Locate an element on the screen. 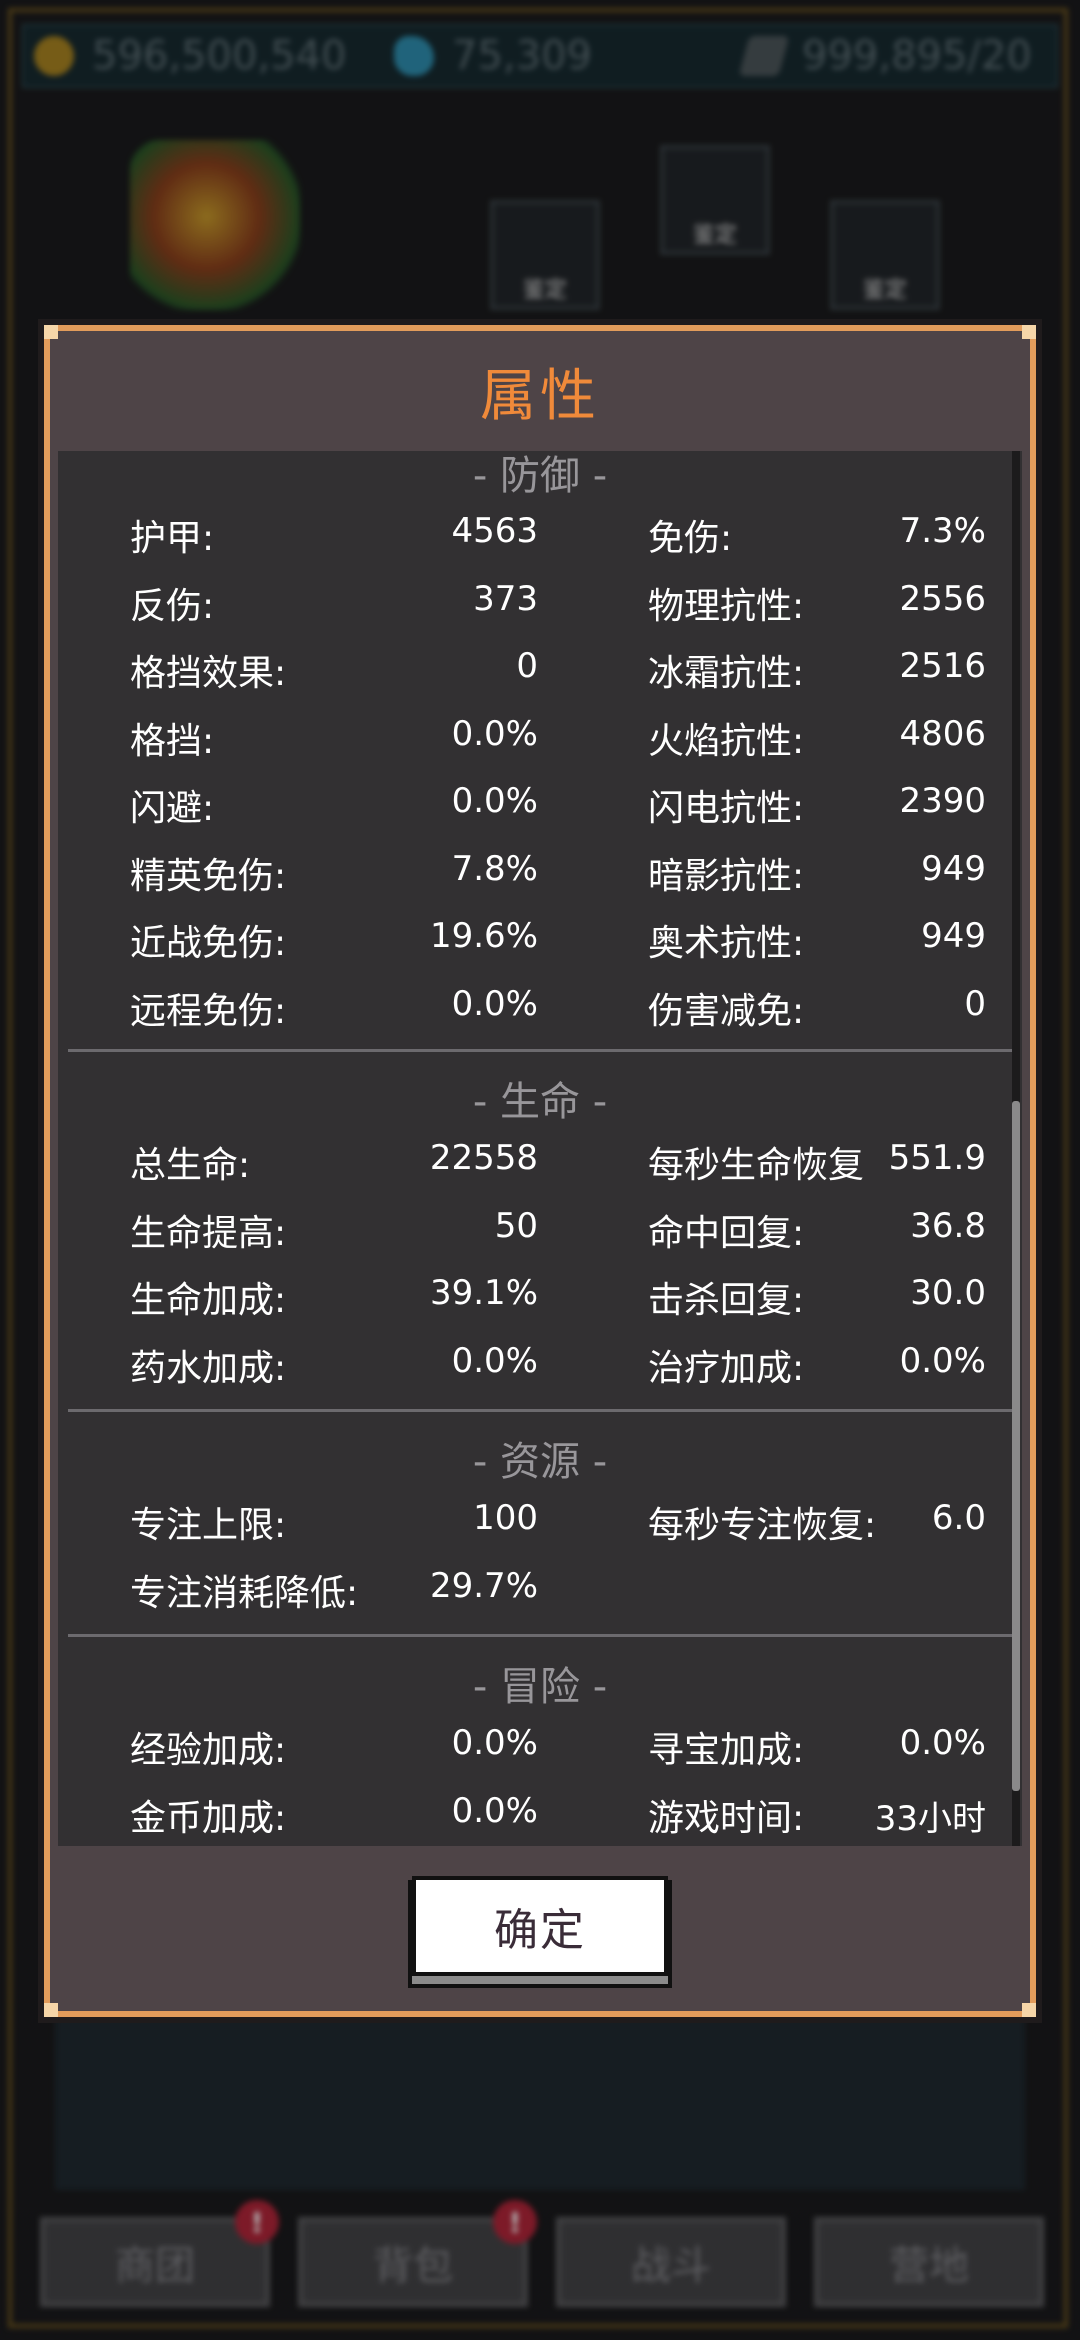 The image size is (1080, 2340). scrollbar-thumb is located at coordinates (1016, 1446).